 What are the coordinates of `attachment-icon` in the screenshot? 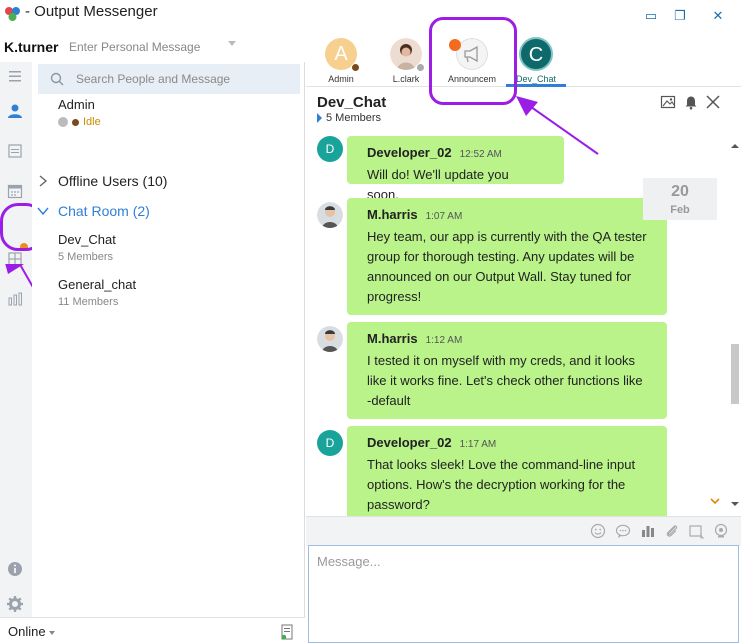 It's located at (672, 531).